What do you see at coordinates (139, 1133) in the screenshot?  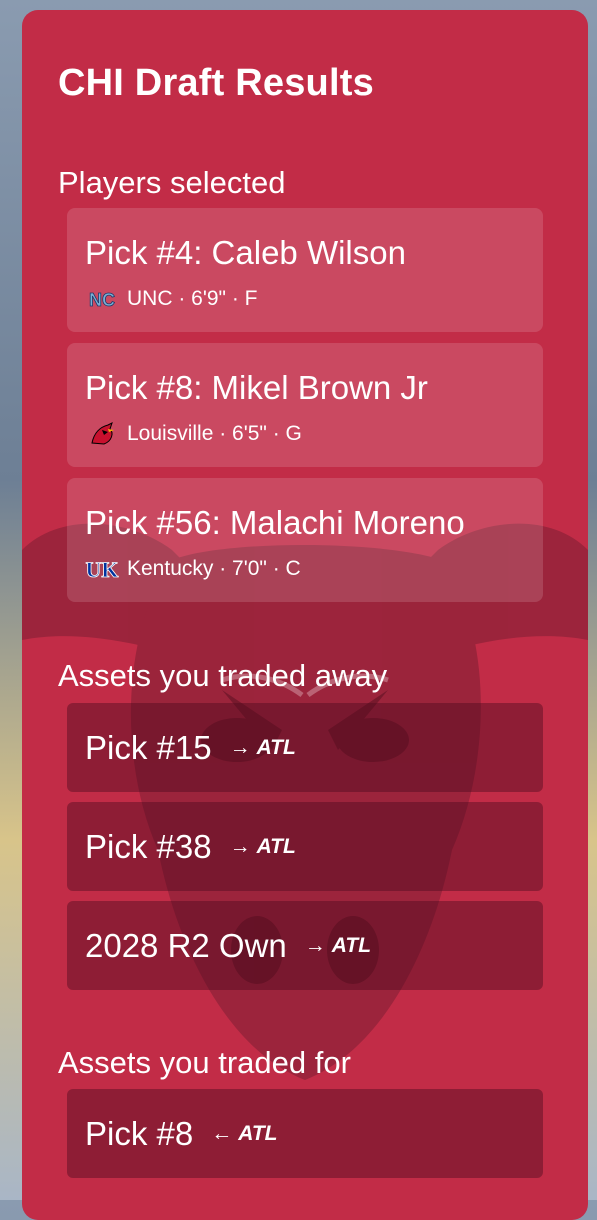 I see `asset-label: Pick #8` at bounding box center [139, 1133].